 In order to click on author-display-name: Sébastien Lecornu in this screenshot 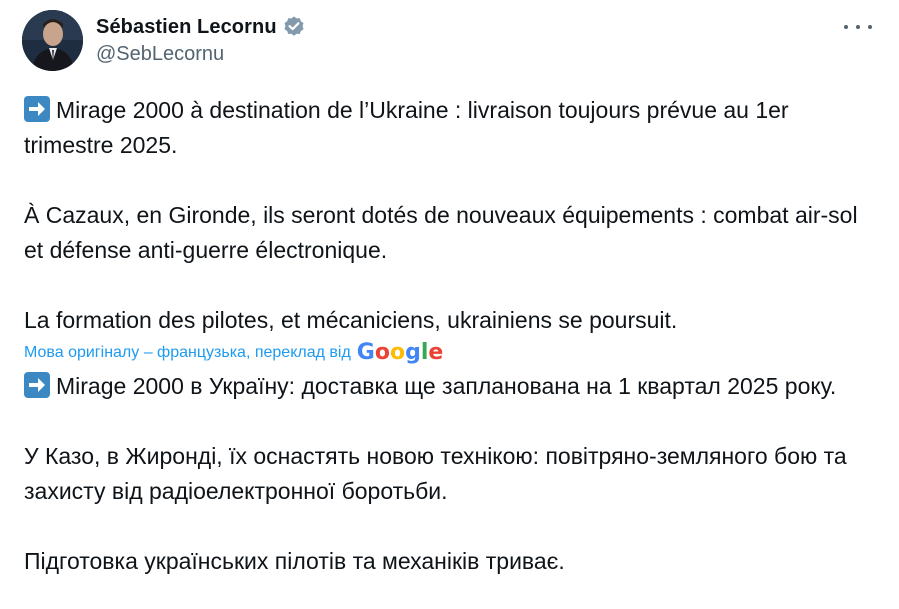, I will do `click(186, 27)`.